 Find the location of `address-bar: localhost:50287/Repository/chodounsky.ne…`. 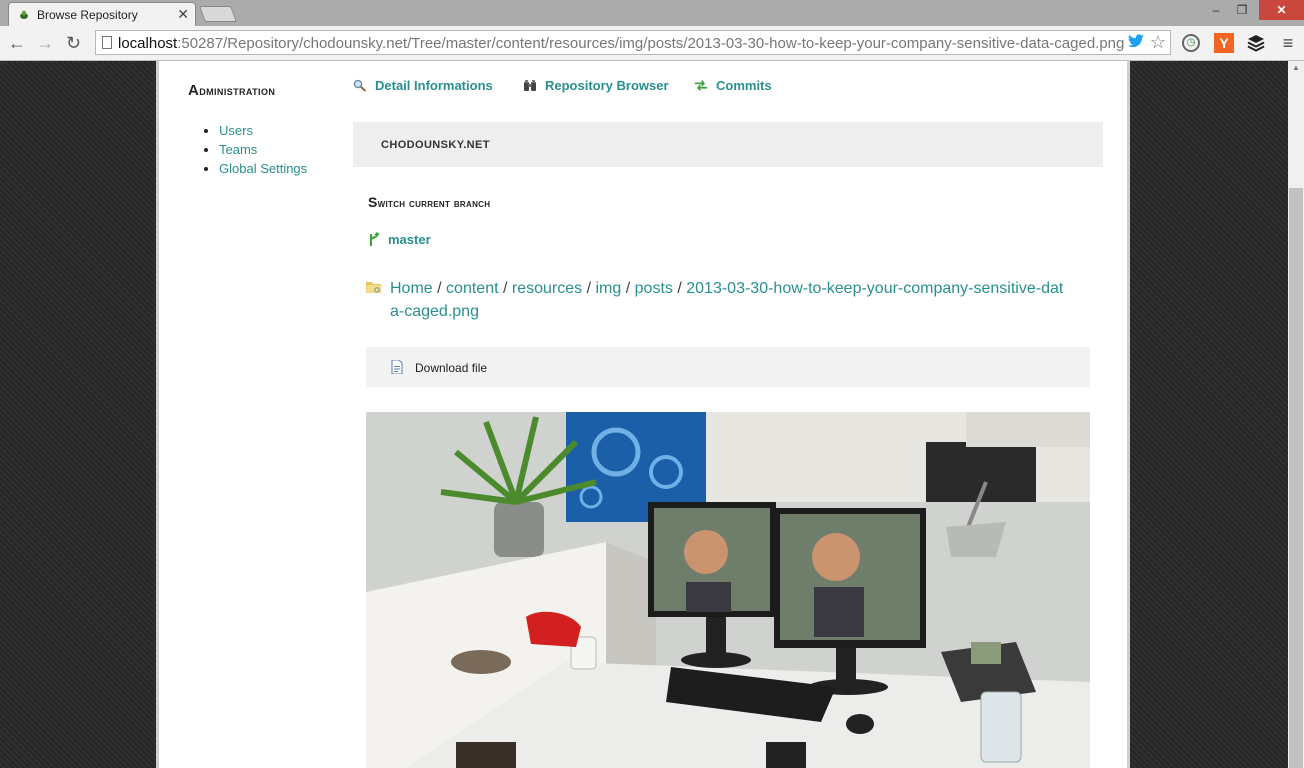

address-bar: localhost:50287/Repository/chodounsky.ne… is located at coordinates (633, 42).